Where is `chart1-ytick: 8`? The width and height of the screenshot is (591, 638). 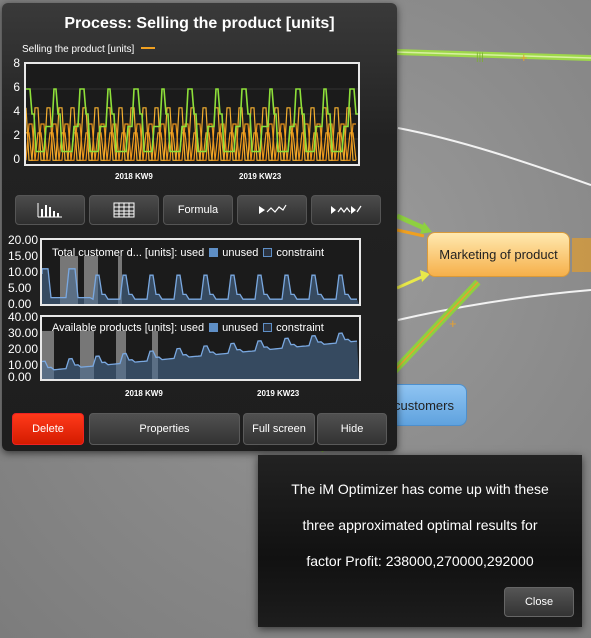
chart1-ytick: 8 is located at coordinates (16, 63).